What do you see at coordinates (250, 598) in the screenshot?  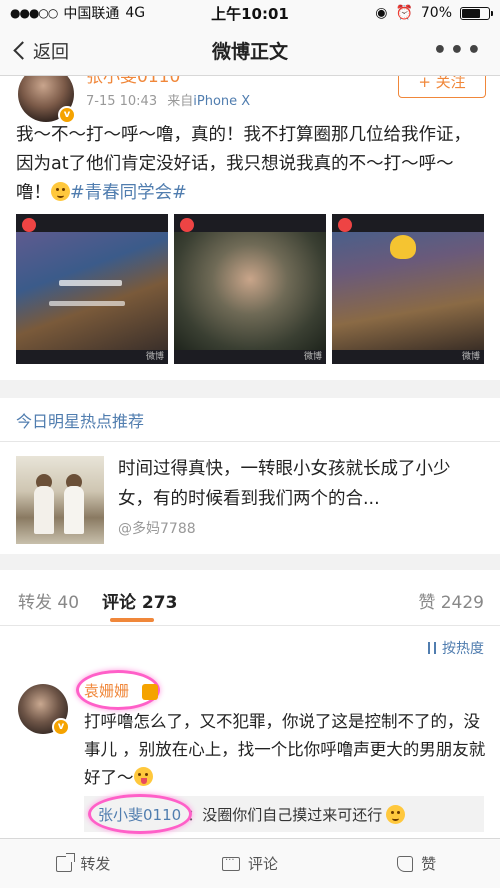 I see `interaction-tabs: 转发 40 评论 273 赞 2429` at bounding box center [250, 598].